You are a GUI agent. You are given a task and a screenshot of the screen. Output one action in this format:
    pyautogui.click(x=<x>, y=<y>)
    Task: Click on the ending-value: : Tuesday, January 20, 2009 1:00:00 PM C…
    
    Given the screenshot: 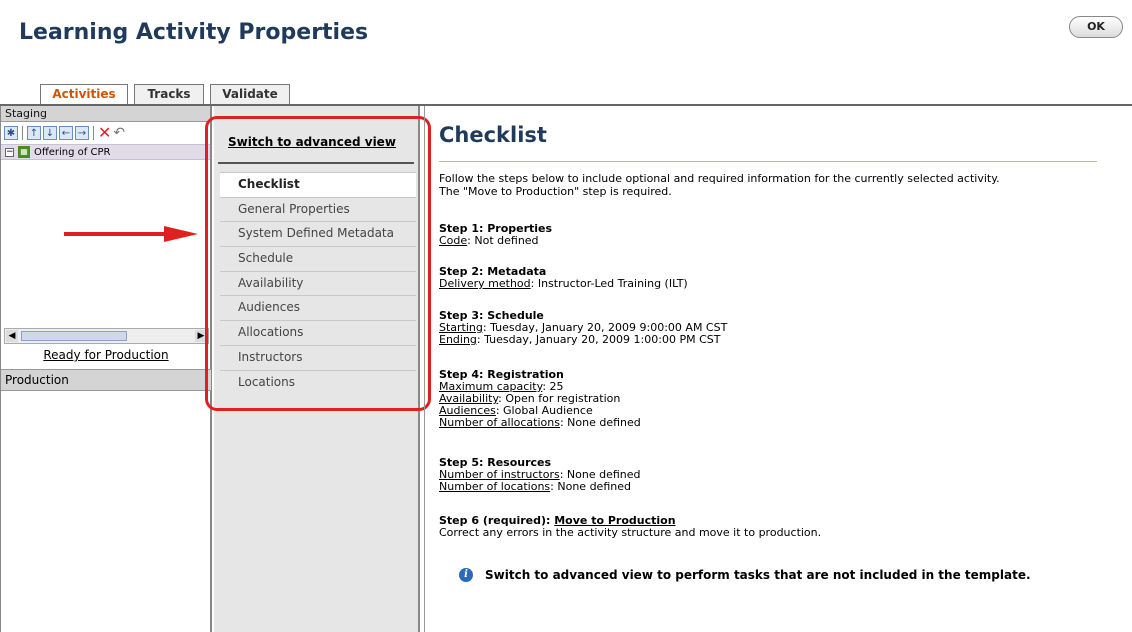 What is the action you would take?
    pyautogui.click(x=598, y=339)
    